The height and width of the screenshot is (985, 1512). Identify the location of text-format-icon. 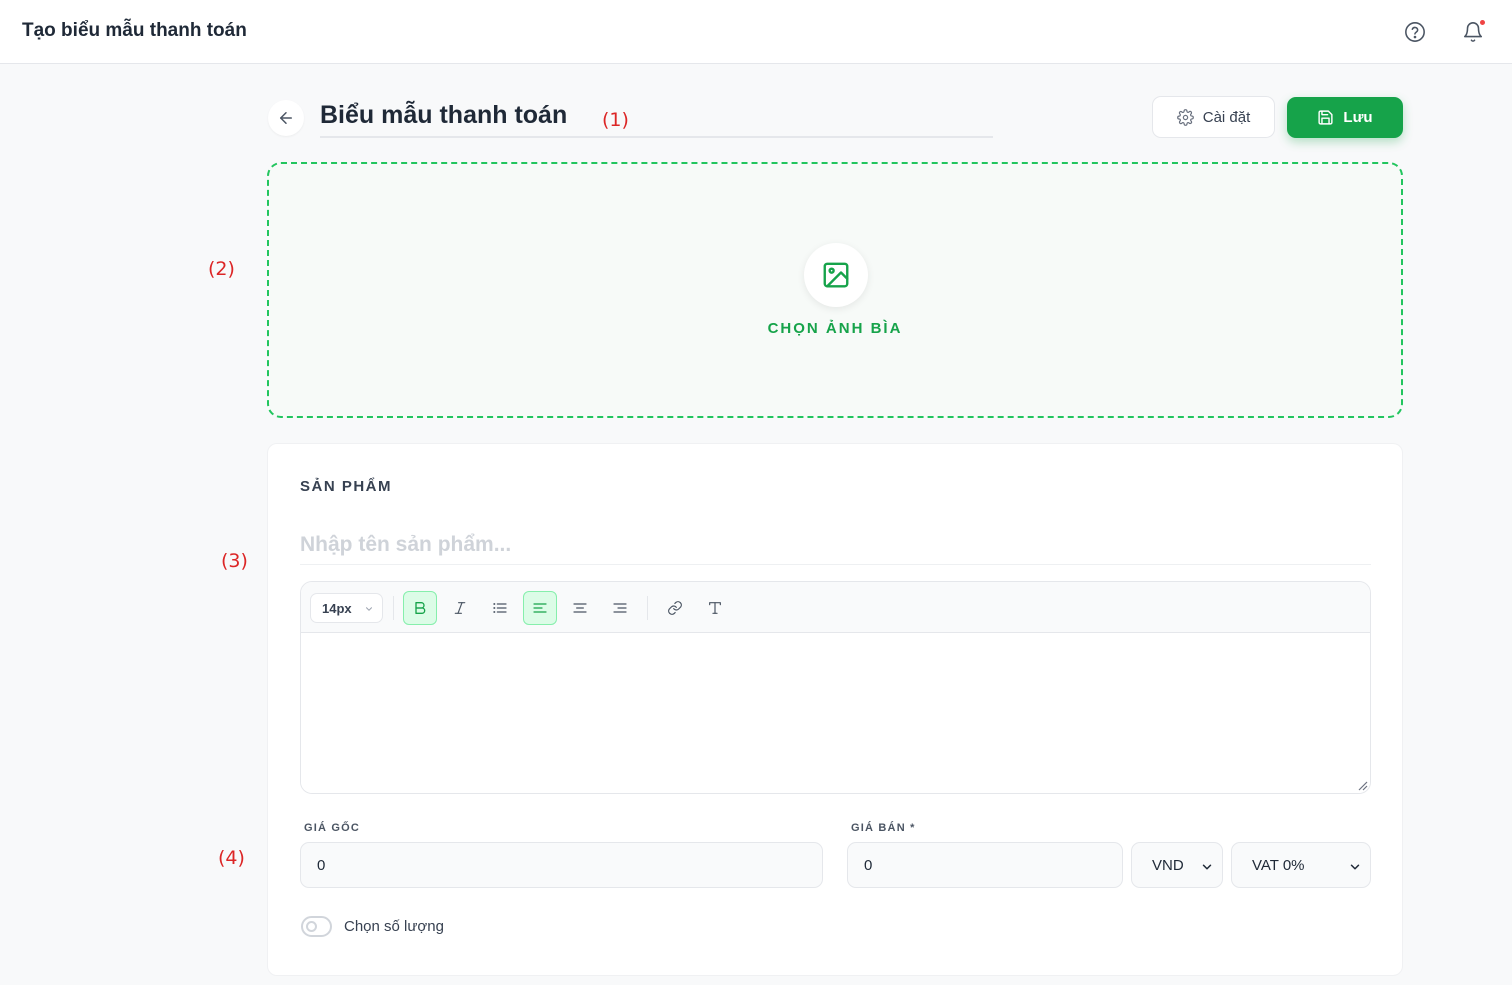
(715, 608).